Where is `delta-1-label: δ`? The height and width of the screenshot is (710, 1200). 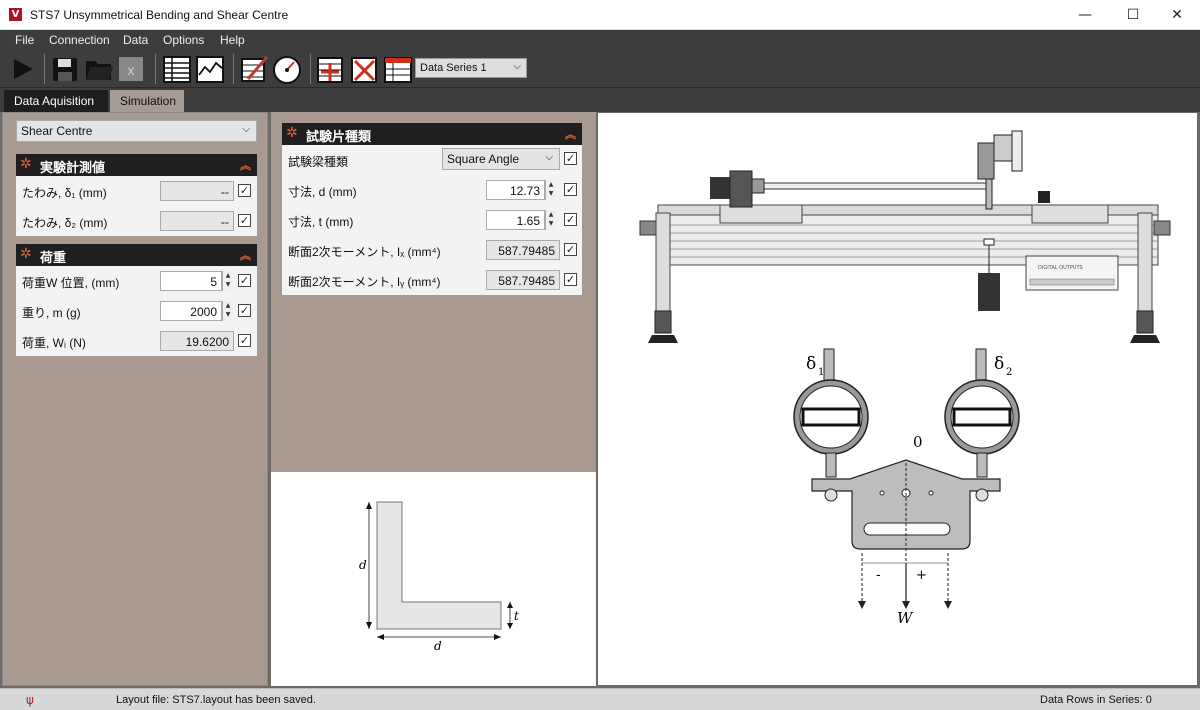 delta-1-label: δ is located at coordinates (811, 364).